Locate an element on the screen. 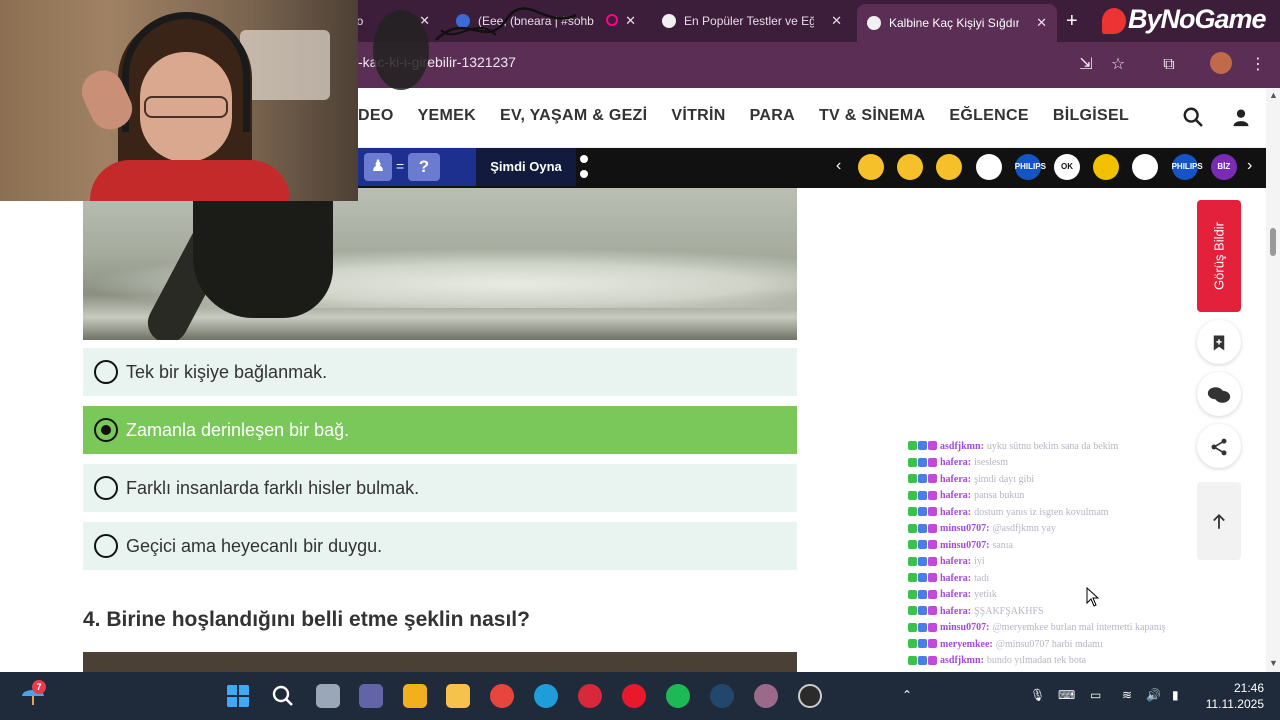  game-more-icon is located at coordinates (585, 168).